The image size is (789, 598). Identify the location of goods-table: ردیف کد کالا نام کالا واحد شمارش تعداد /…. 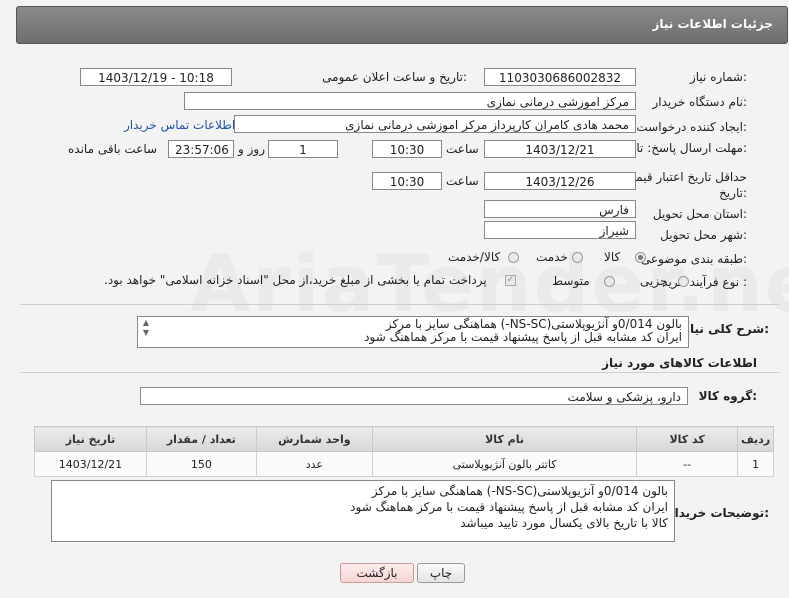
(404, 451).